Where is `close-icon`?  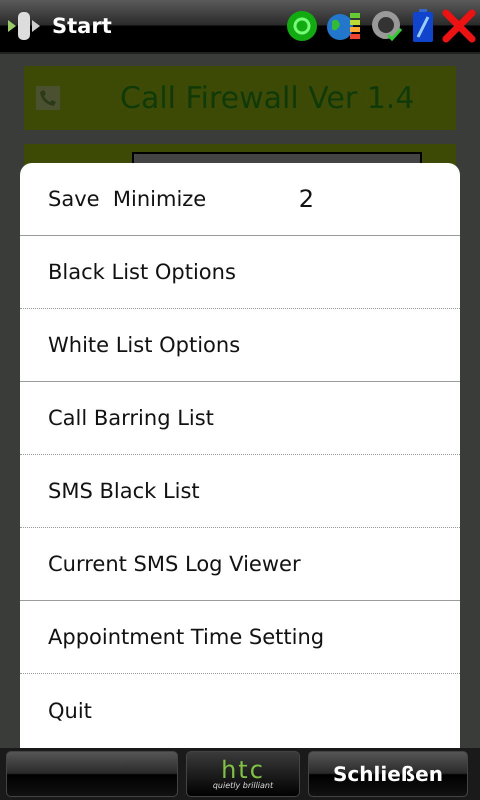
close-icon is located at coordinates (459, 26).